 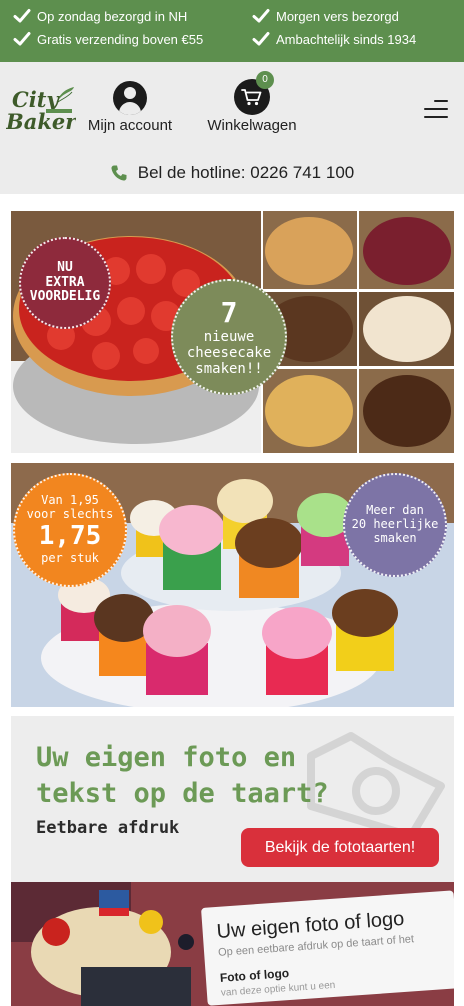 What do you see at coordinates (346, 39) in the screenshot?
I see `usp-text: Ambachtelijk sinds 1934` at bounding box center [346, 39].